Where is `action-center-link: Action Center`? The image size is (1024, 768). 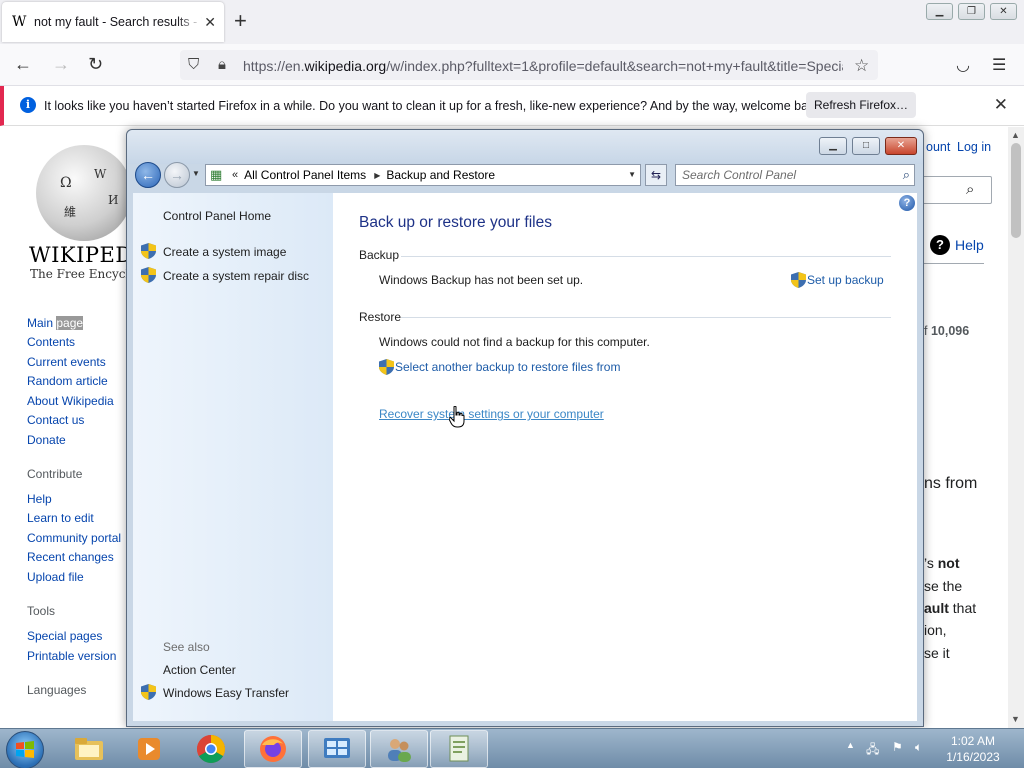 action-center-link: Action Center is located at coordinates (199, 670).